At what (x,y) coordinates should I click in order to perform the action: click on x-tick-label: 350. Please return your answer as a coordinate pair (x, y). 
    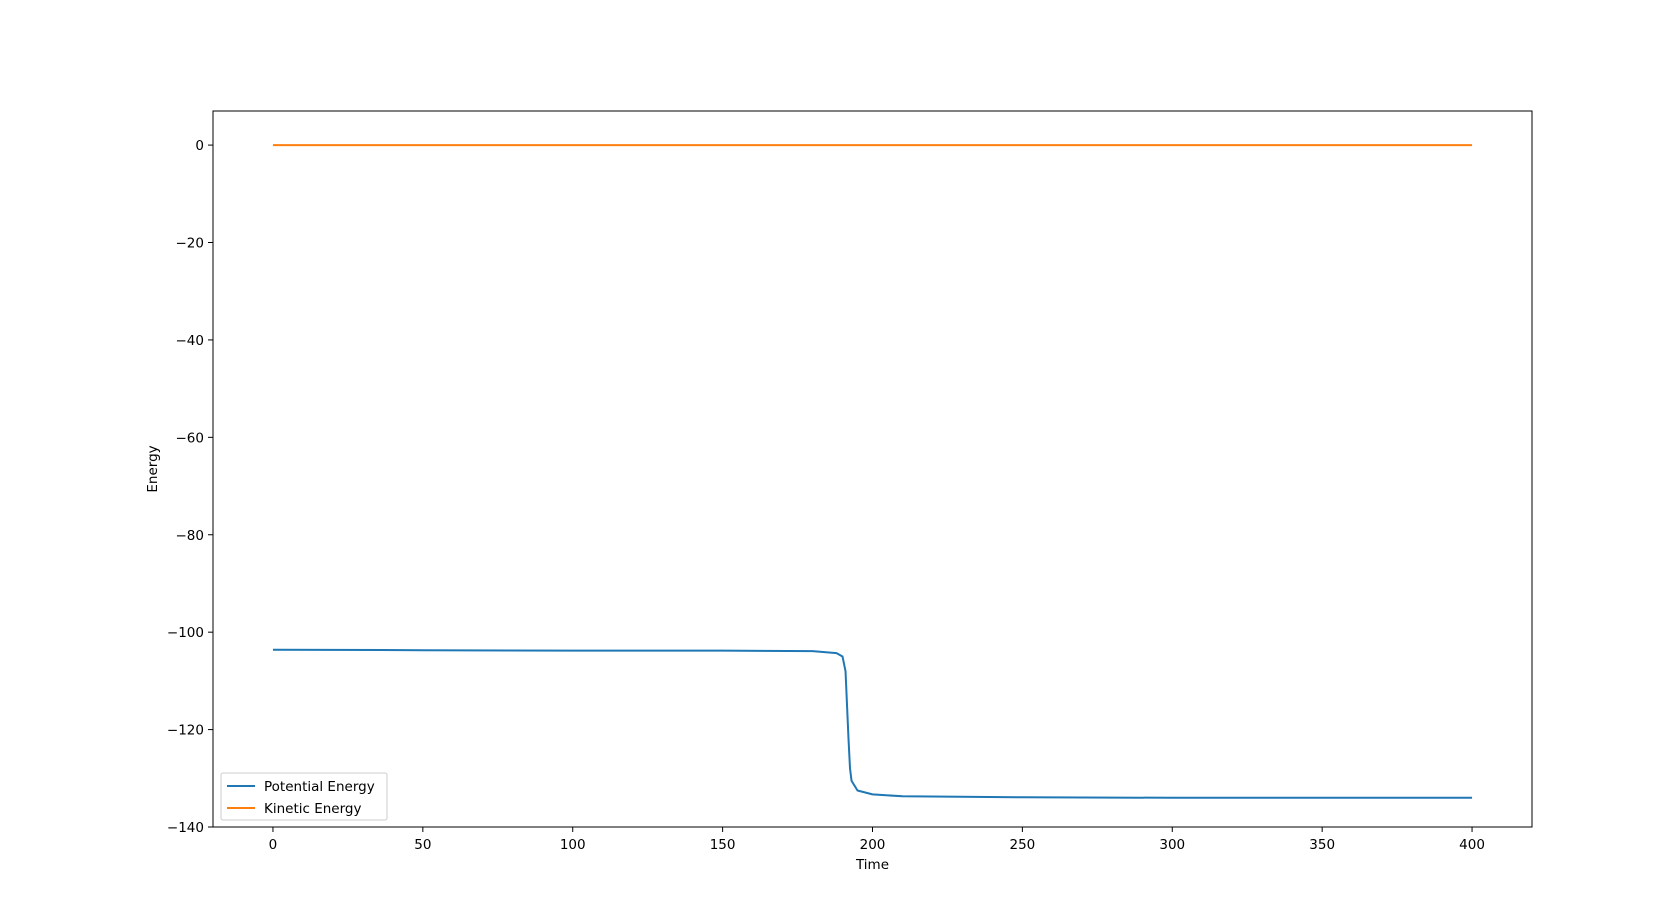
    Looking at the image, I should click on (1322, 845).